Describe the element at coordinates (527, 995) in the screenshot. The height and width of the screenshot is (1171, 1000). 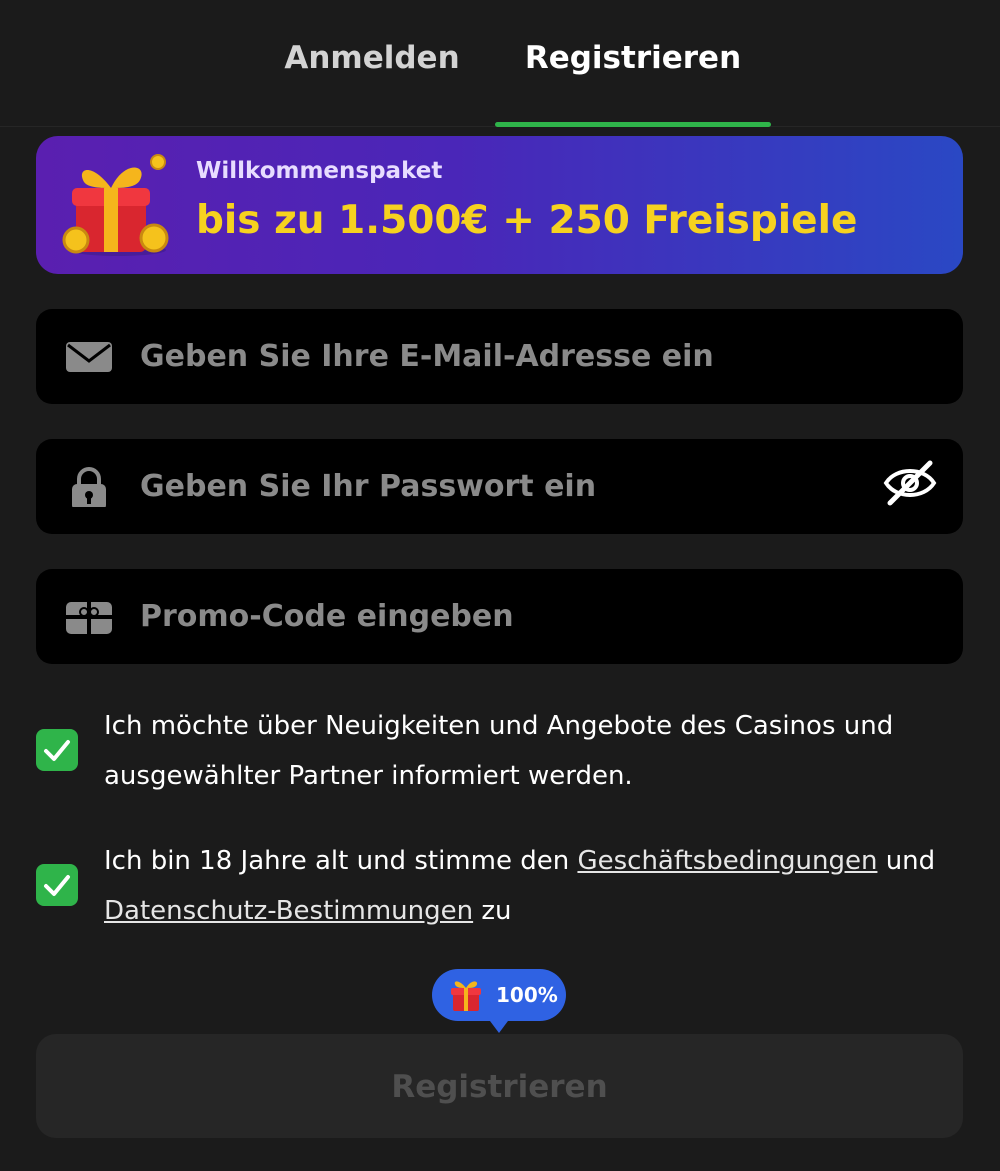
I see `bonus-progress-value: 100%` at that location.